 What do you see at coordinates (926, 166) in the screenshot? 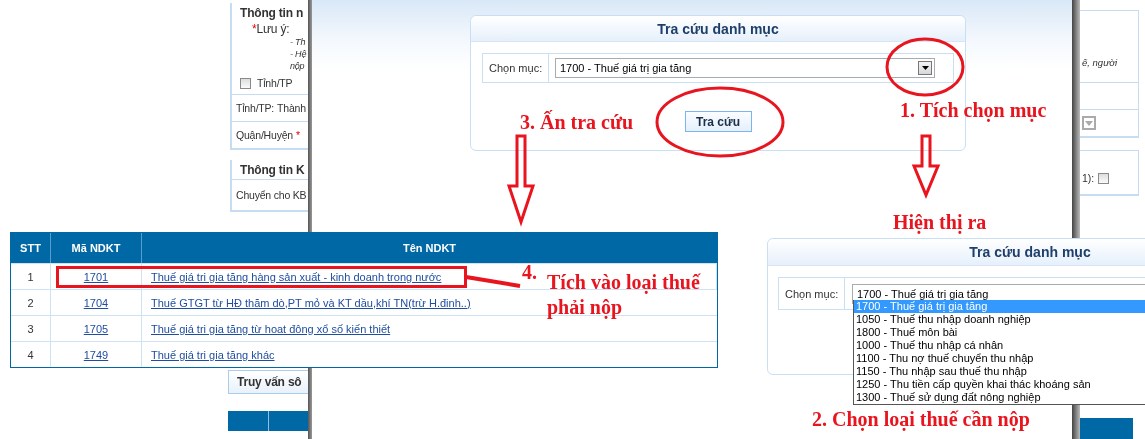
I see `down-arrow` at bounding box center [926, 166].